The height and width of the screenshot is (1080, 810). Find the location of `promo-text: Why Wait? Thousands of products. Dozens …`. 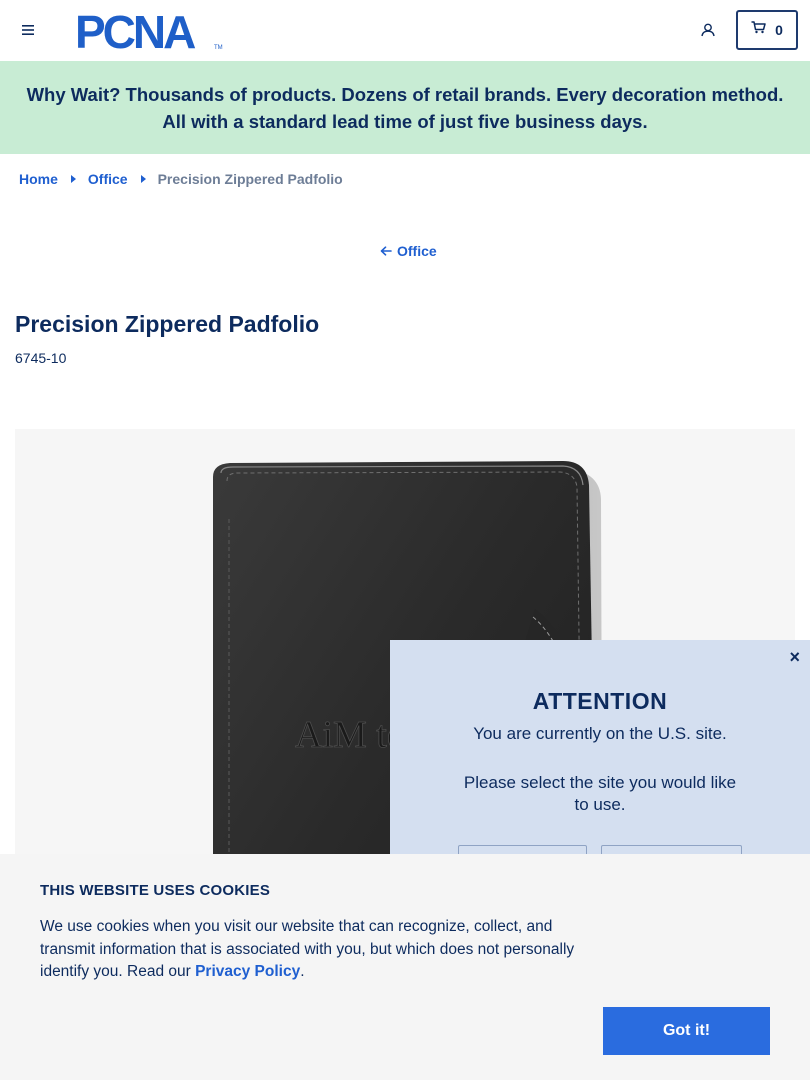

promo-text: Why Wait? Thousands of products. Dozens … is located at coordinates (405, 107).